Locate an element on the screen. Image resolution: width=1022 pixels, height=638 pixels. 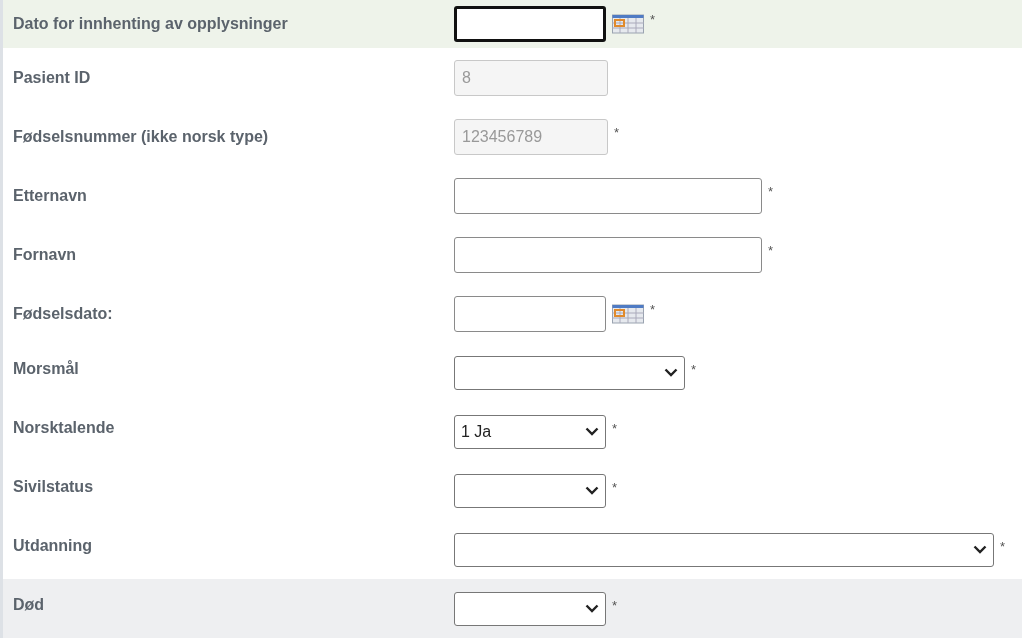
field-label: Død is located at coordinates (29, 604).